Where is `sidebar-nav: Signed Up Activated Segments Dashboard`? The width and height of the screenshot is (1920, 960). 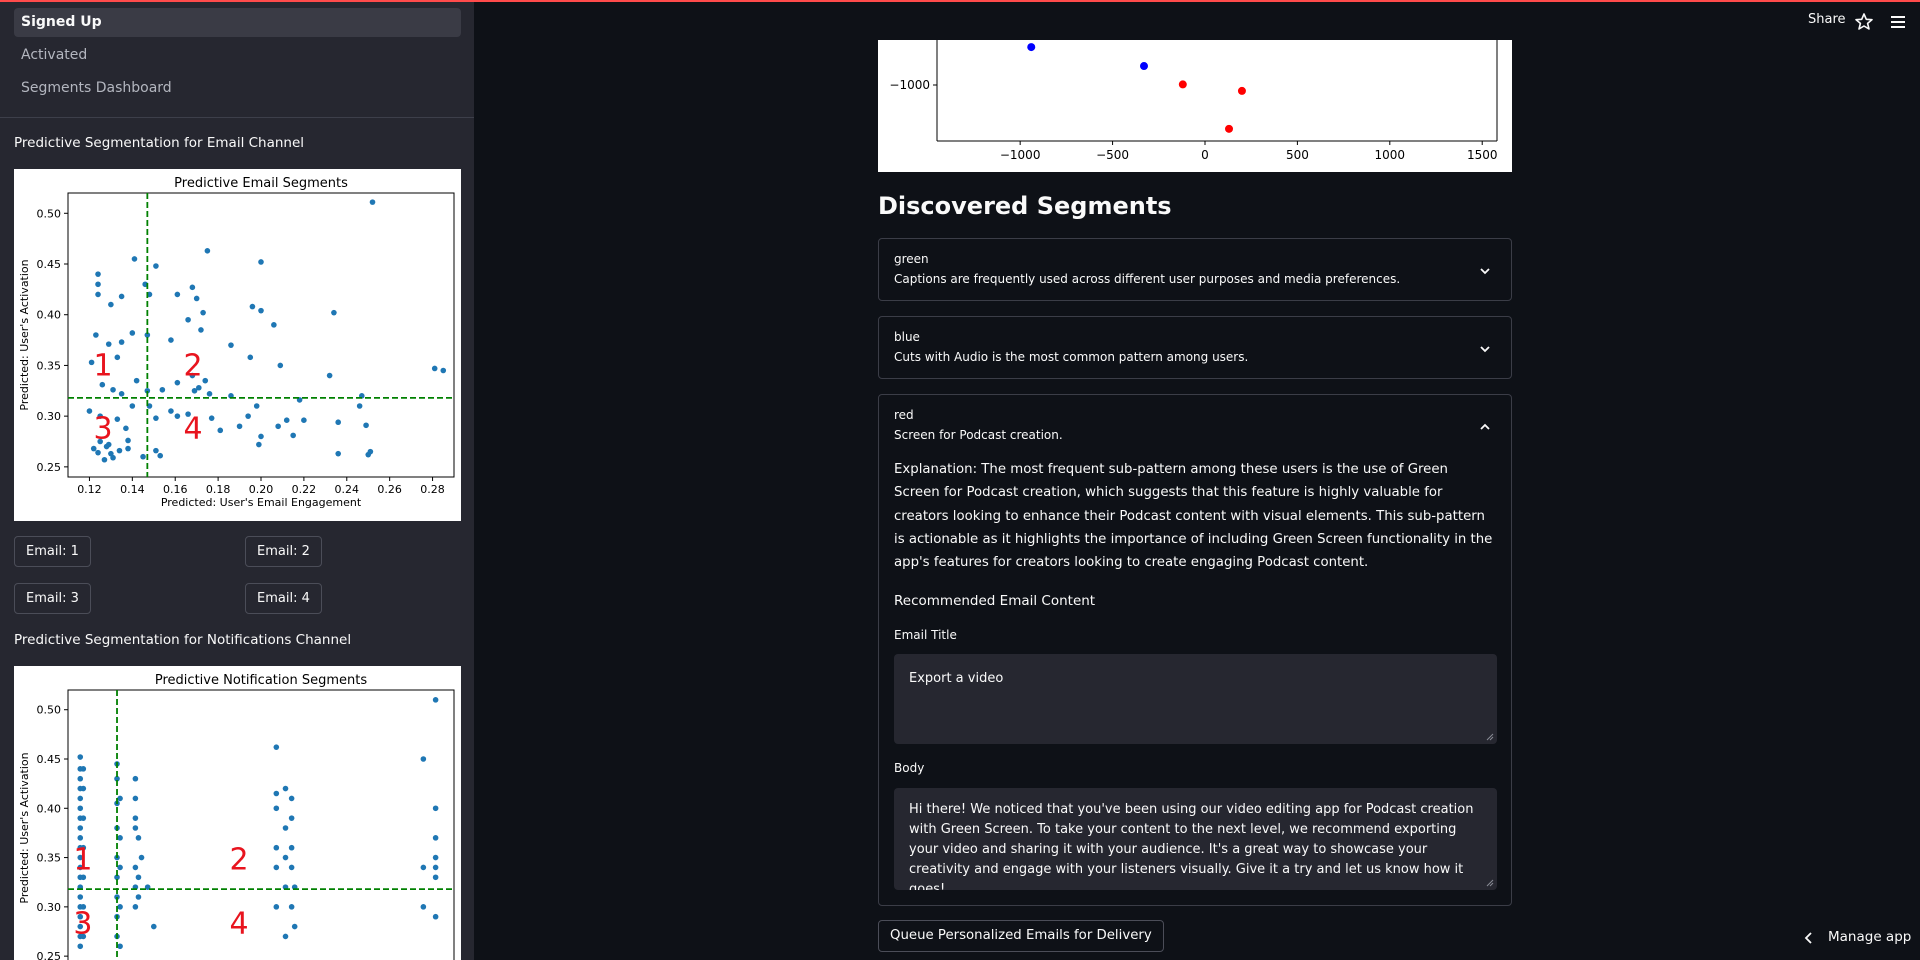 sidebar-nav: Signed Up Activated Segments Dashboard is located at coordinates (237, 57).